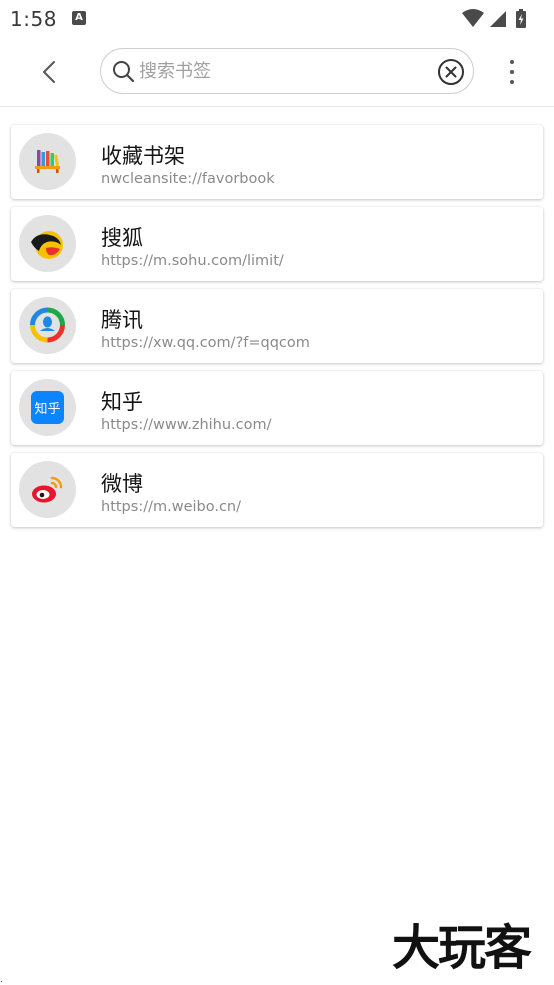 The image size is (554, 985). Describe the element at coordinates (512, 72) in the screenshot. I see `more-options-icon` at that location.